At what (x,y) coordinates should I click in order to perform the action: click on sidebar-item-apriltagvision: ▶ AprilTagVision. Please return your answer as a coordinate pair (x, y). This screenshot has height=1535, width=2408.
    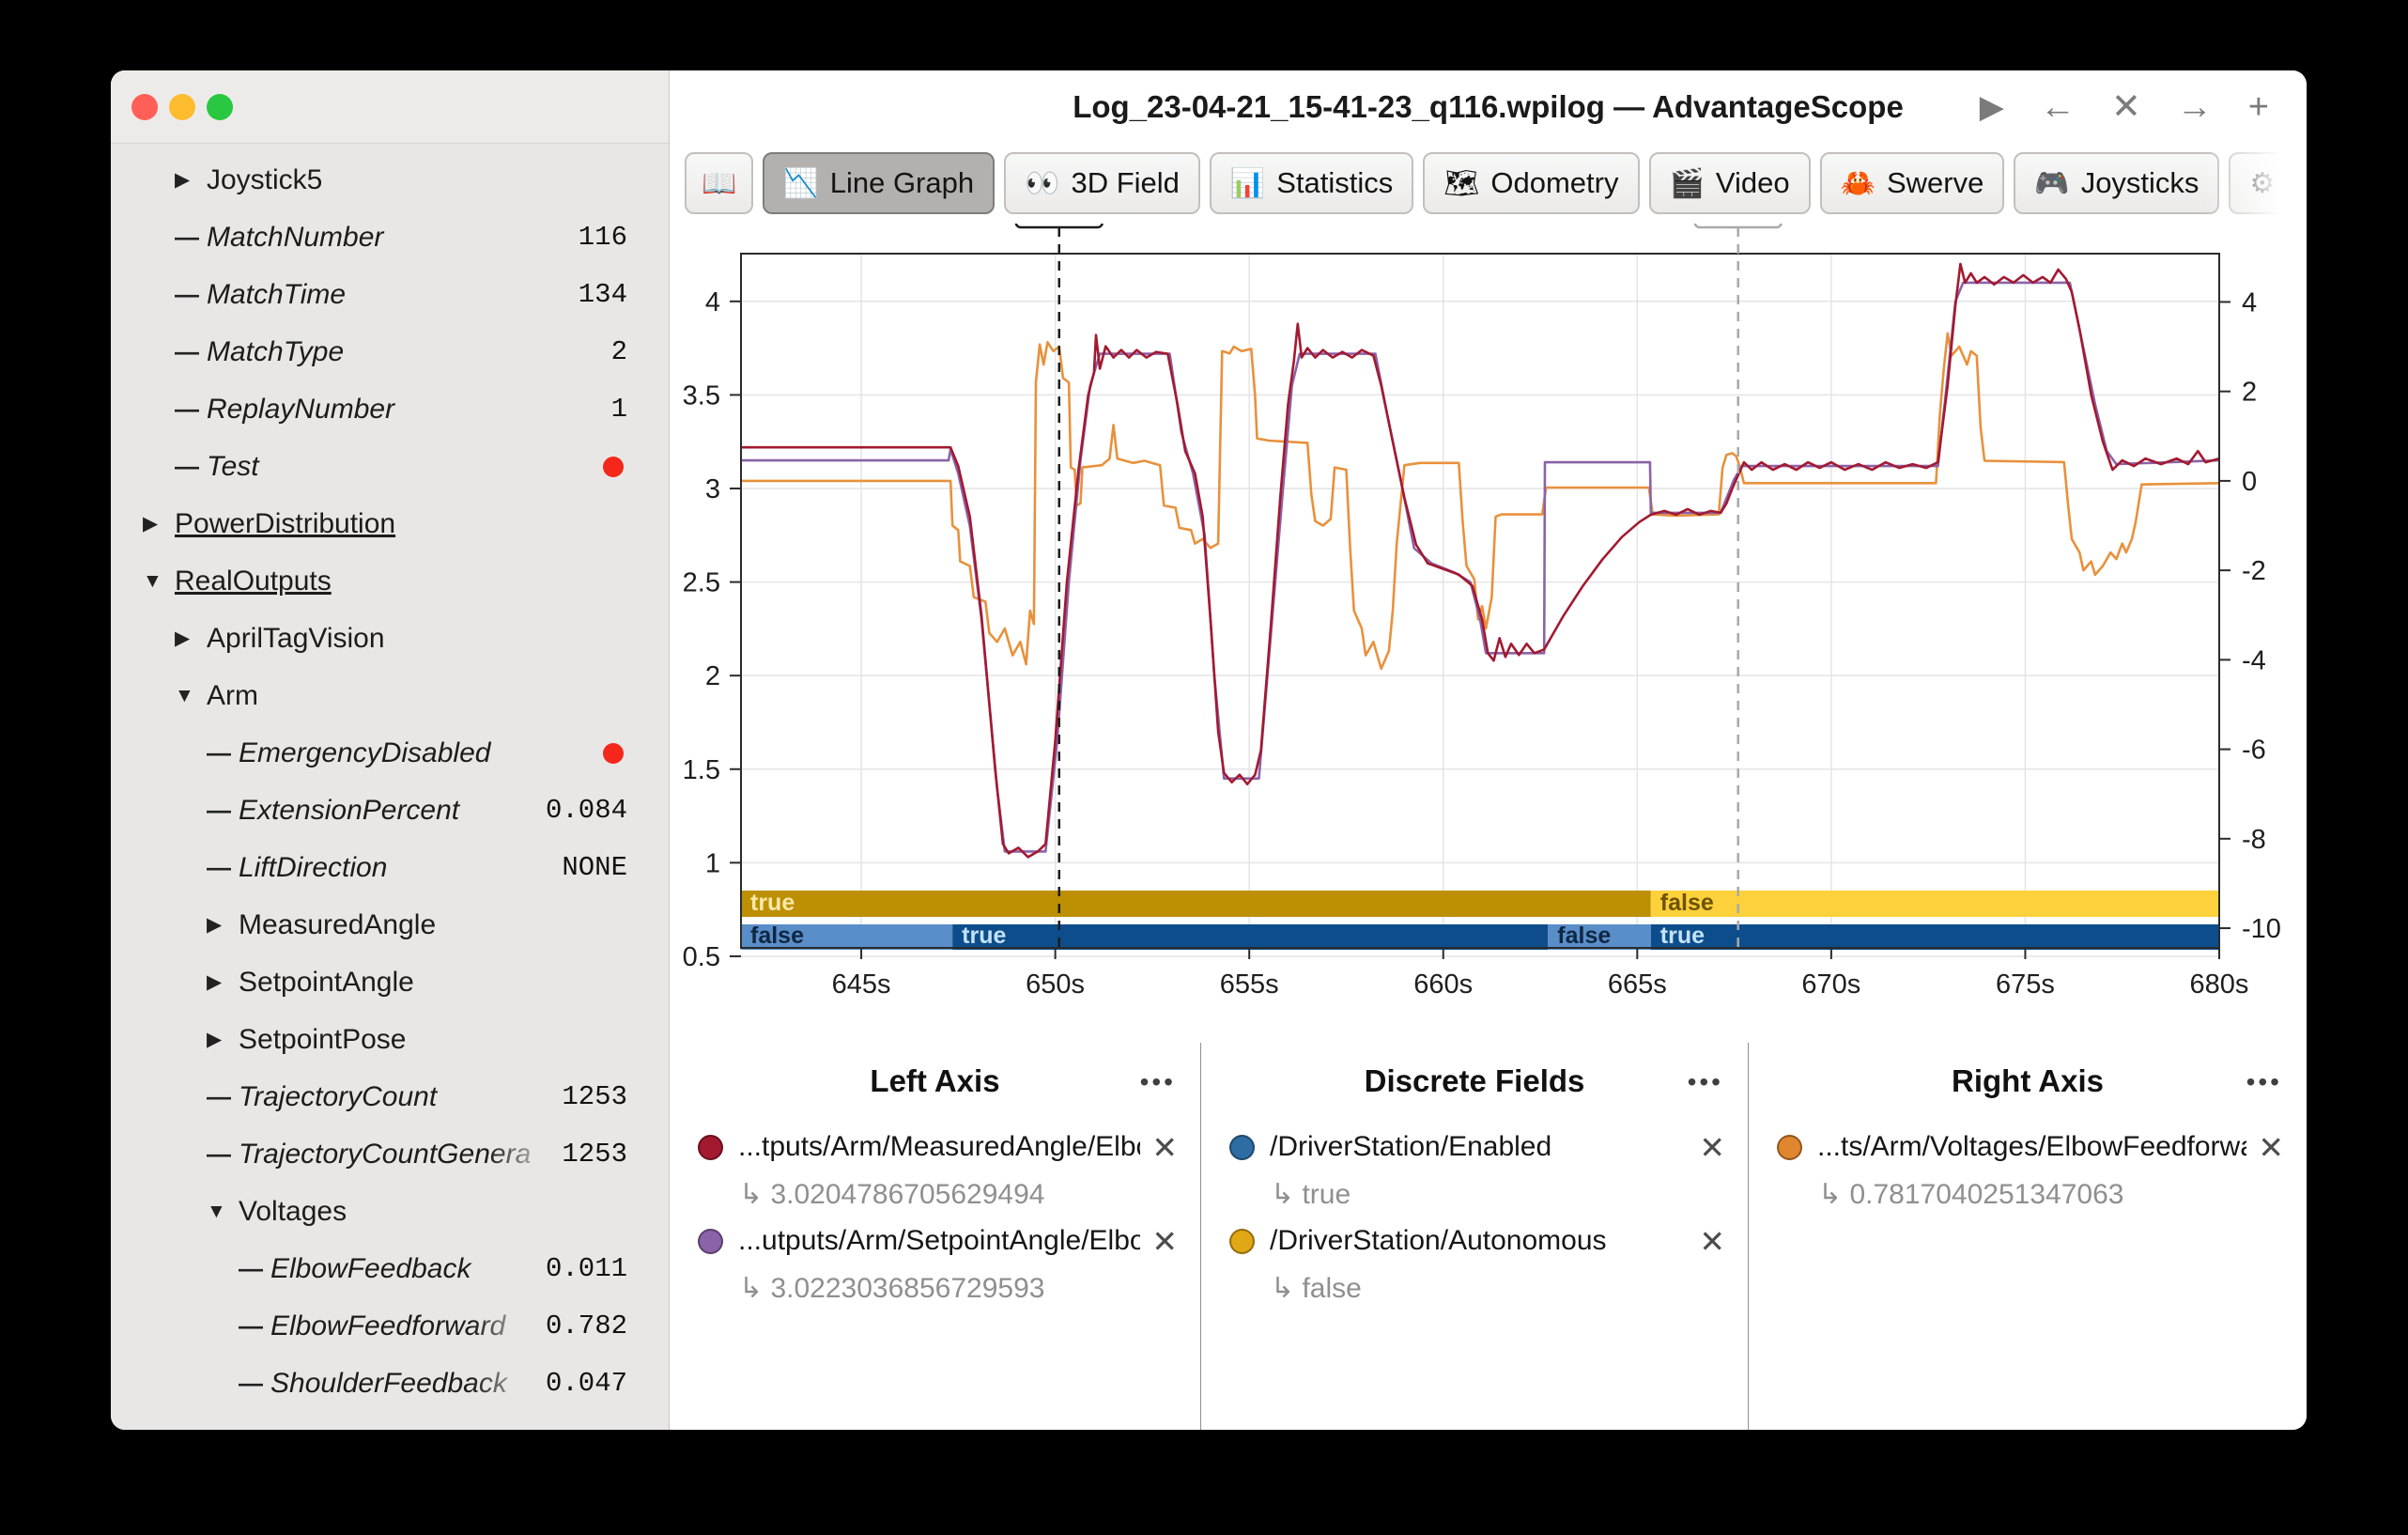
    Looking at the image, I should click on (390, 638).